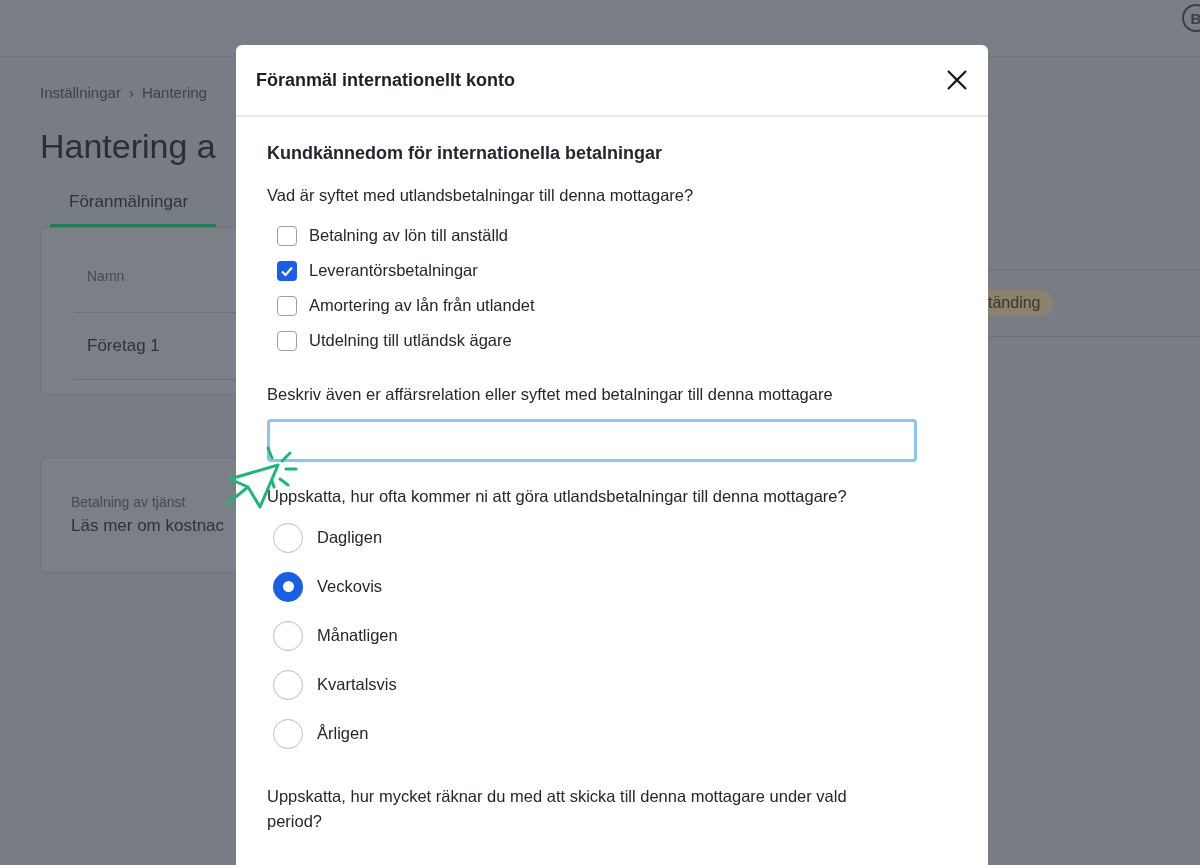 This screenshot has width=1200, height=865. What do you see at coordinates (550, 394) in the screenshot?
I see `field-label: Beskriv även er affärsrelation eller syftet med betalningar till denna mottagare` at bounding box center [550, 394].